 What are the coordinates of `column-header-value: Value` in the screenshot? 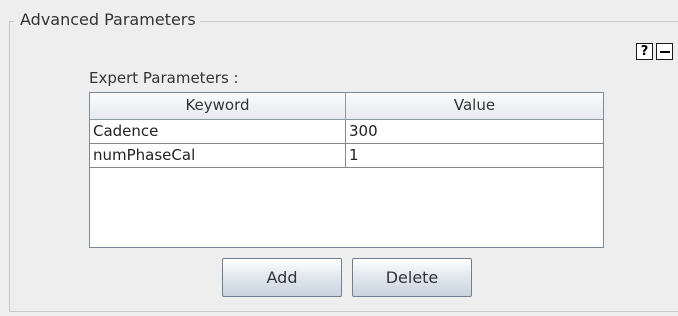 It's located at (474, 106).